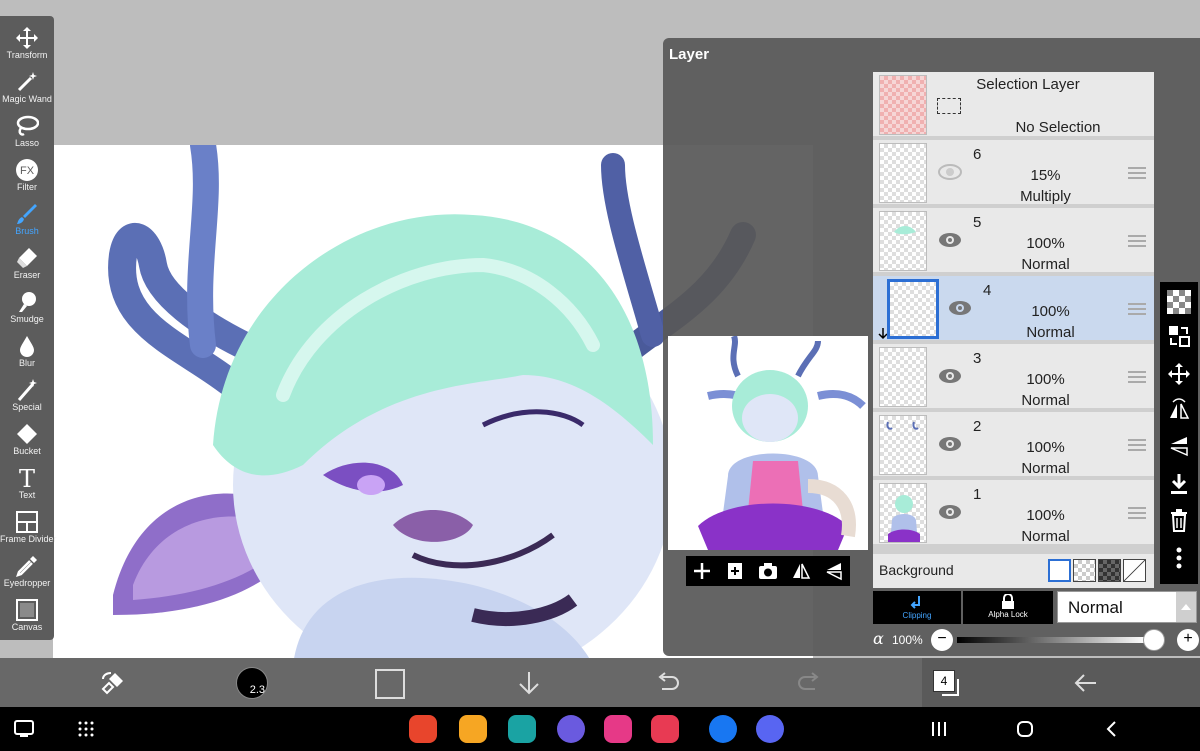  Describe the element at coordinates (252, 683) in the screenshot. I see `brush-size-indicator: 2.3` at that location.